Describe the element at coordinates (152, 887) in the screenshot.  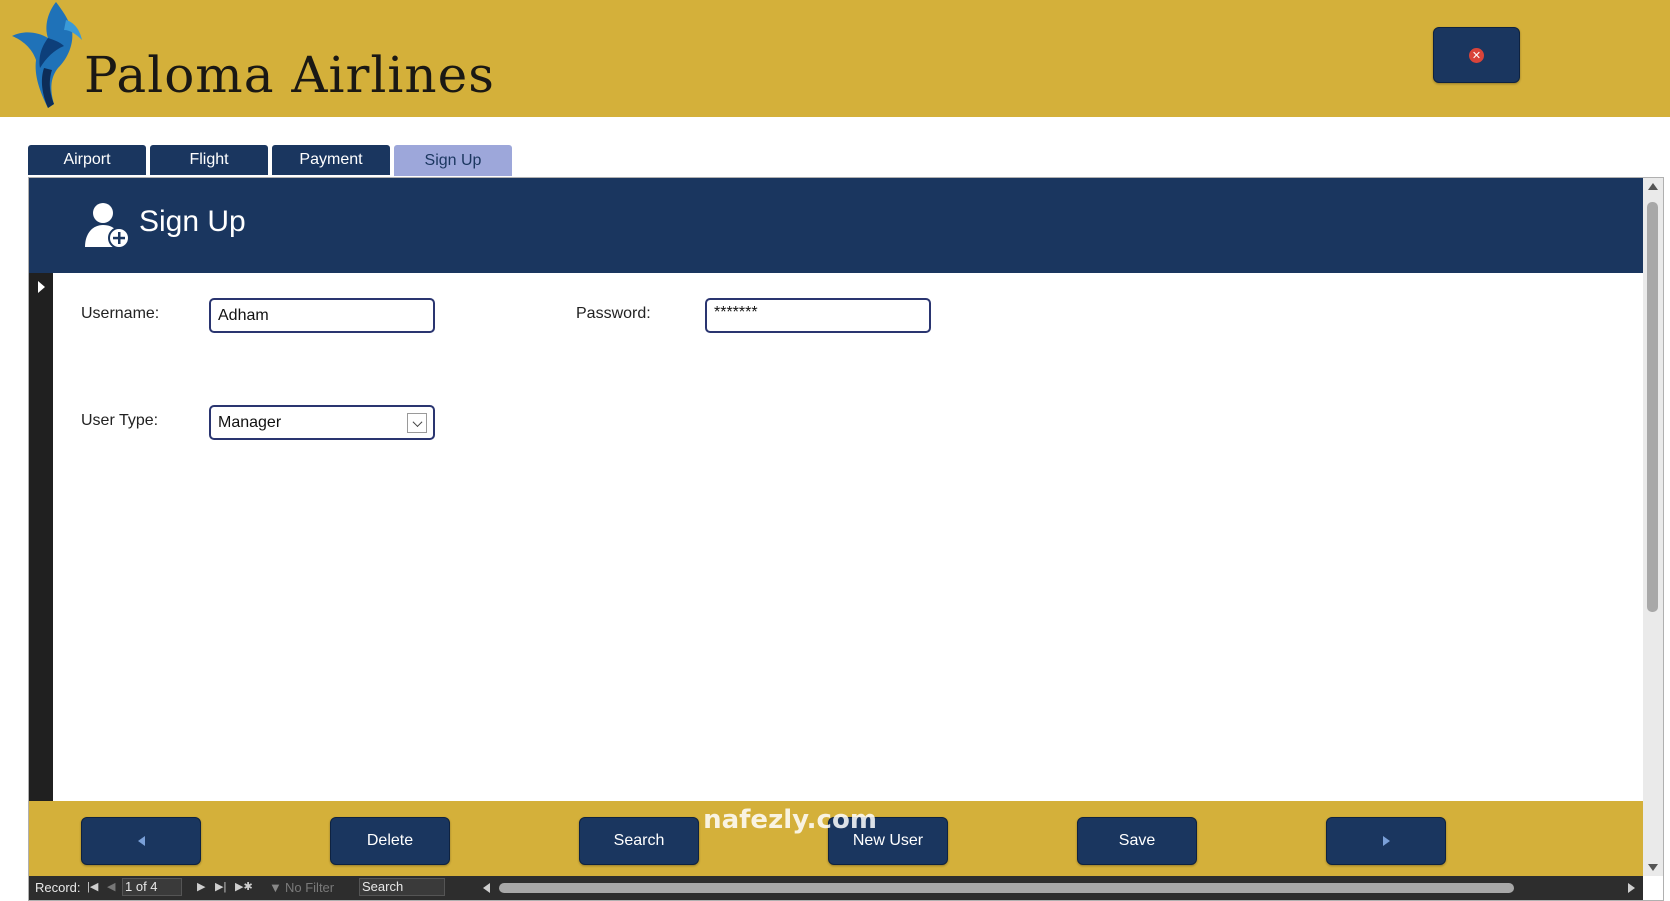
I see `current-record-field: 1 of 4` at that location.